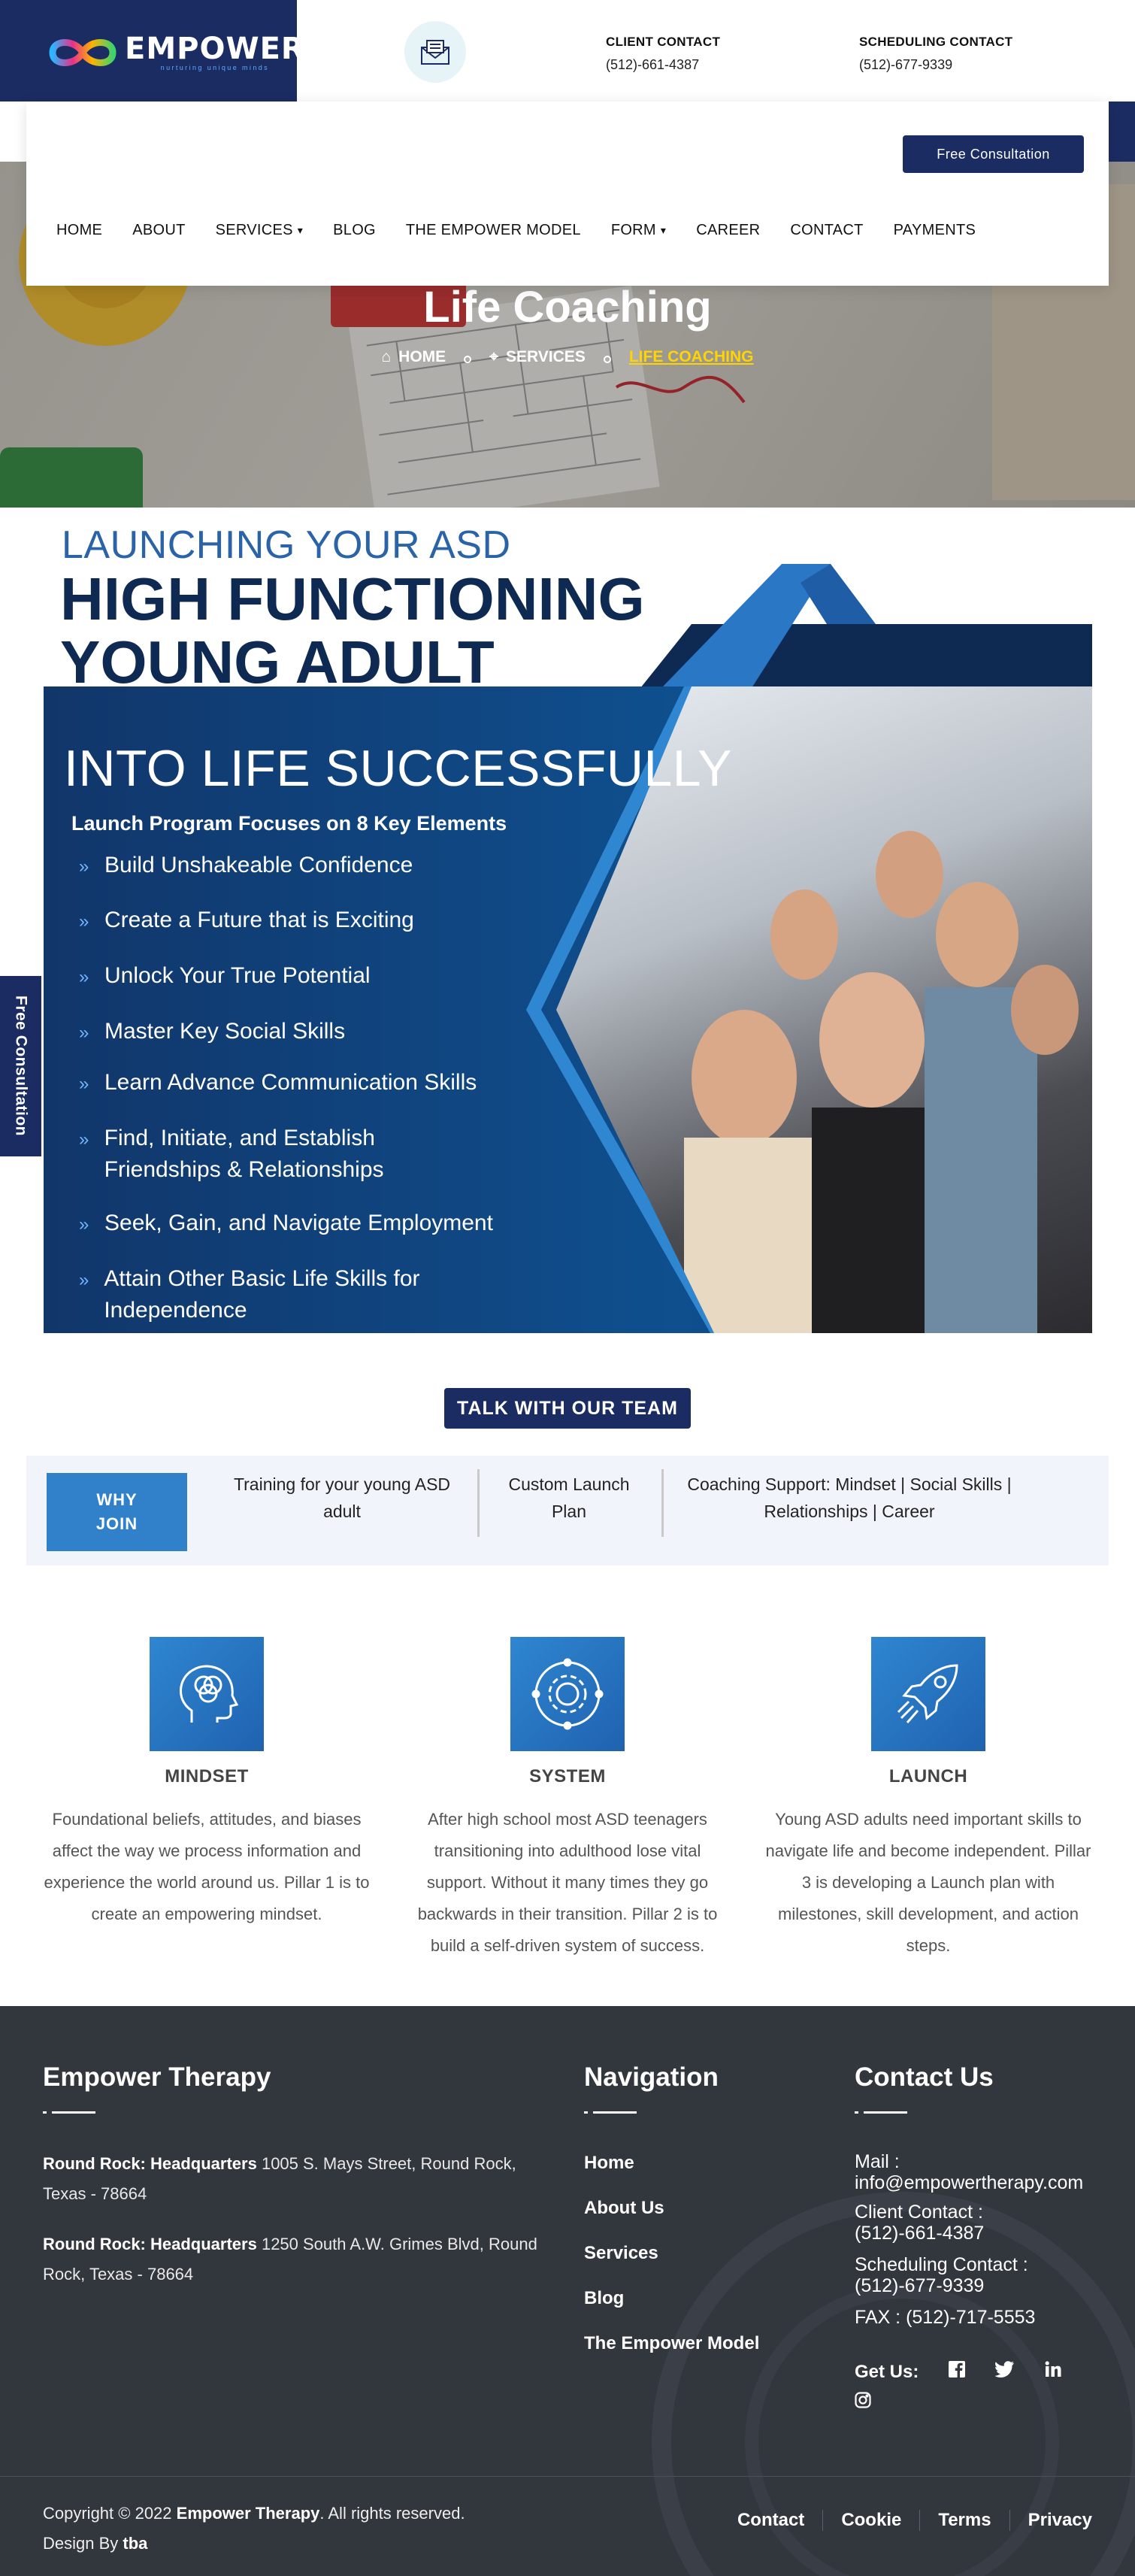 The height and width of the screenshot is (2576, 1135). Describe the element at coordinates (567, 1776) in the screenshot. I see `pillar-title: SYSTEM` at that location.